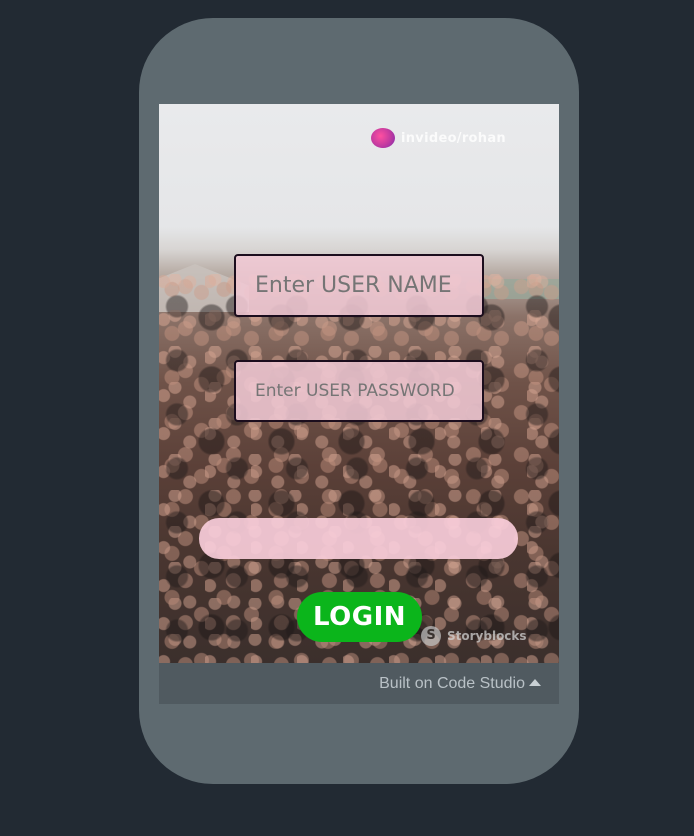  I want to click on watermark-logo-icon, so click(383, 138).